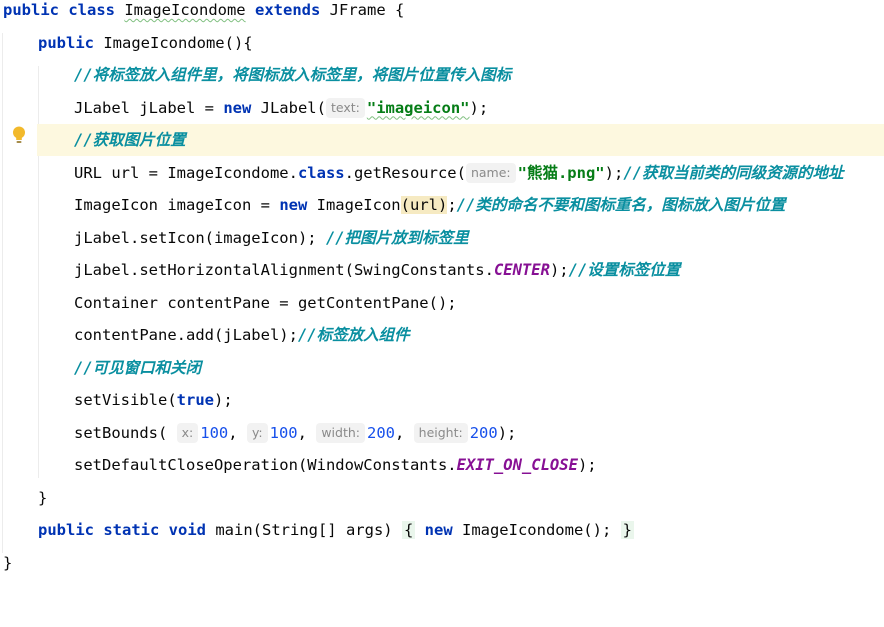  Describe the element at coordinates (340, 432) in the screenshot. I see `parameter-hint: width:` at that location.